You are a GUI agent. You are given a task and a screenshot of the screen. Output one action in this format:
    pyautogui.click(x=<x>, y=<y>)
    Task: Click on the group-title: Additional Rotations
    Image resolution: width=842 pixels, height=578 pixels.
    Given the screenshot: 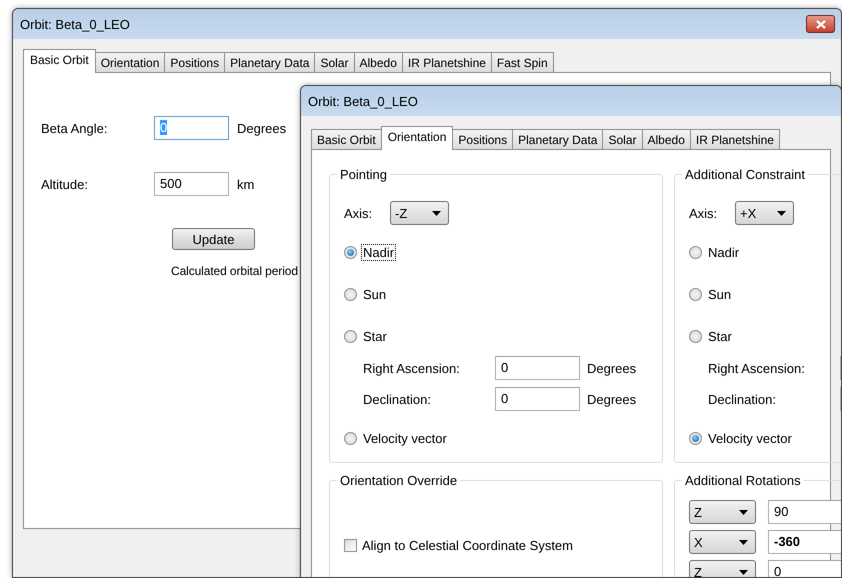 What is the action you would take?
    pyautogui.click(x=743, y=480)
    